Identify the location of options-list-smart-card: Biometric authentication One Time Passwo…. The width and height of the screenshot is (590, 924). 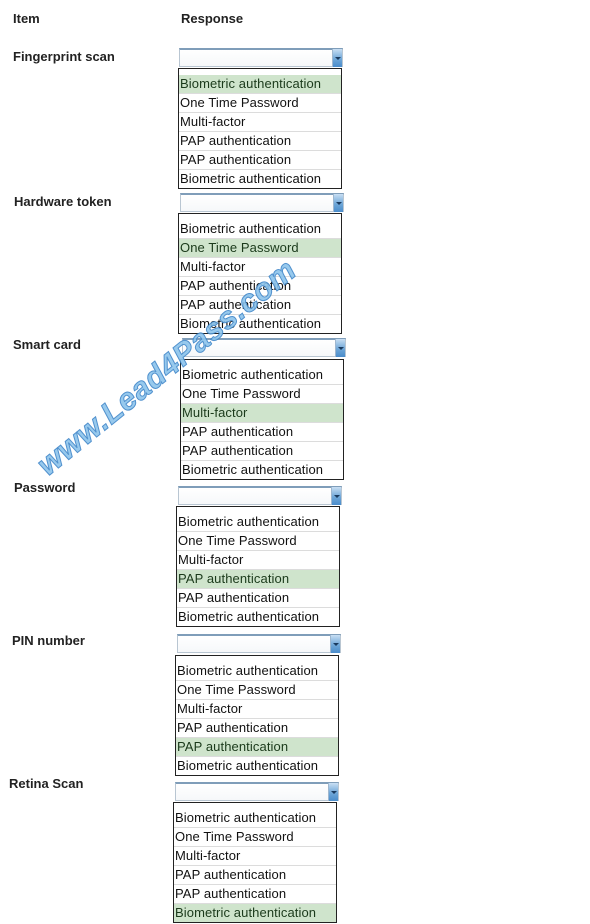
(262, 419).